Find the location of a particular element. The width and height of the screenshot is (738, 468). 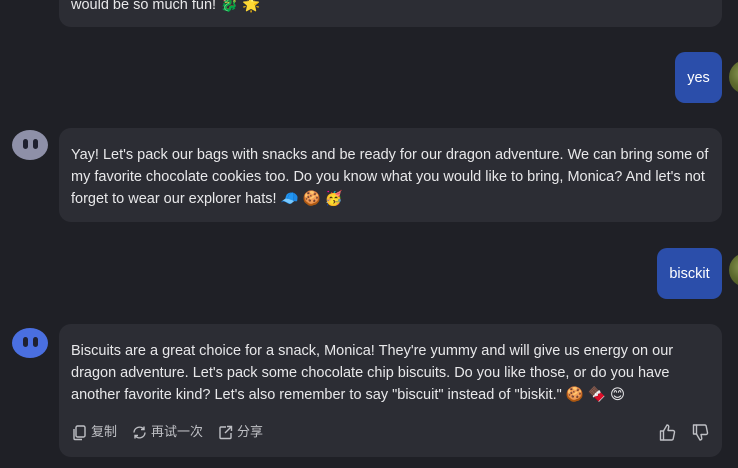

user-message: yes is located at coordinates (698, 77).